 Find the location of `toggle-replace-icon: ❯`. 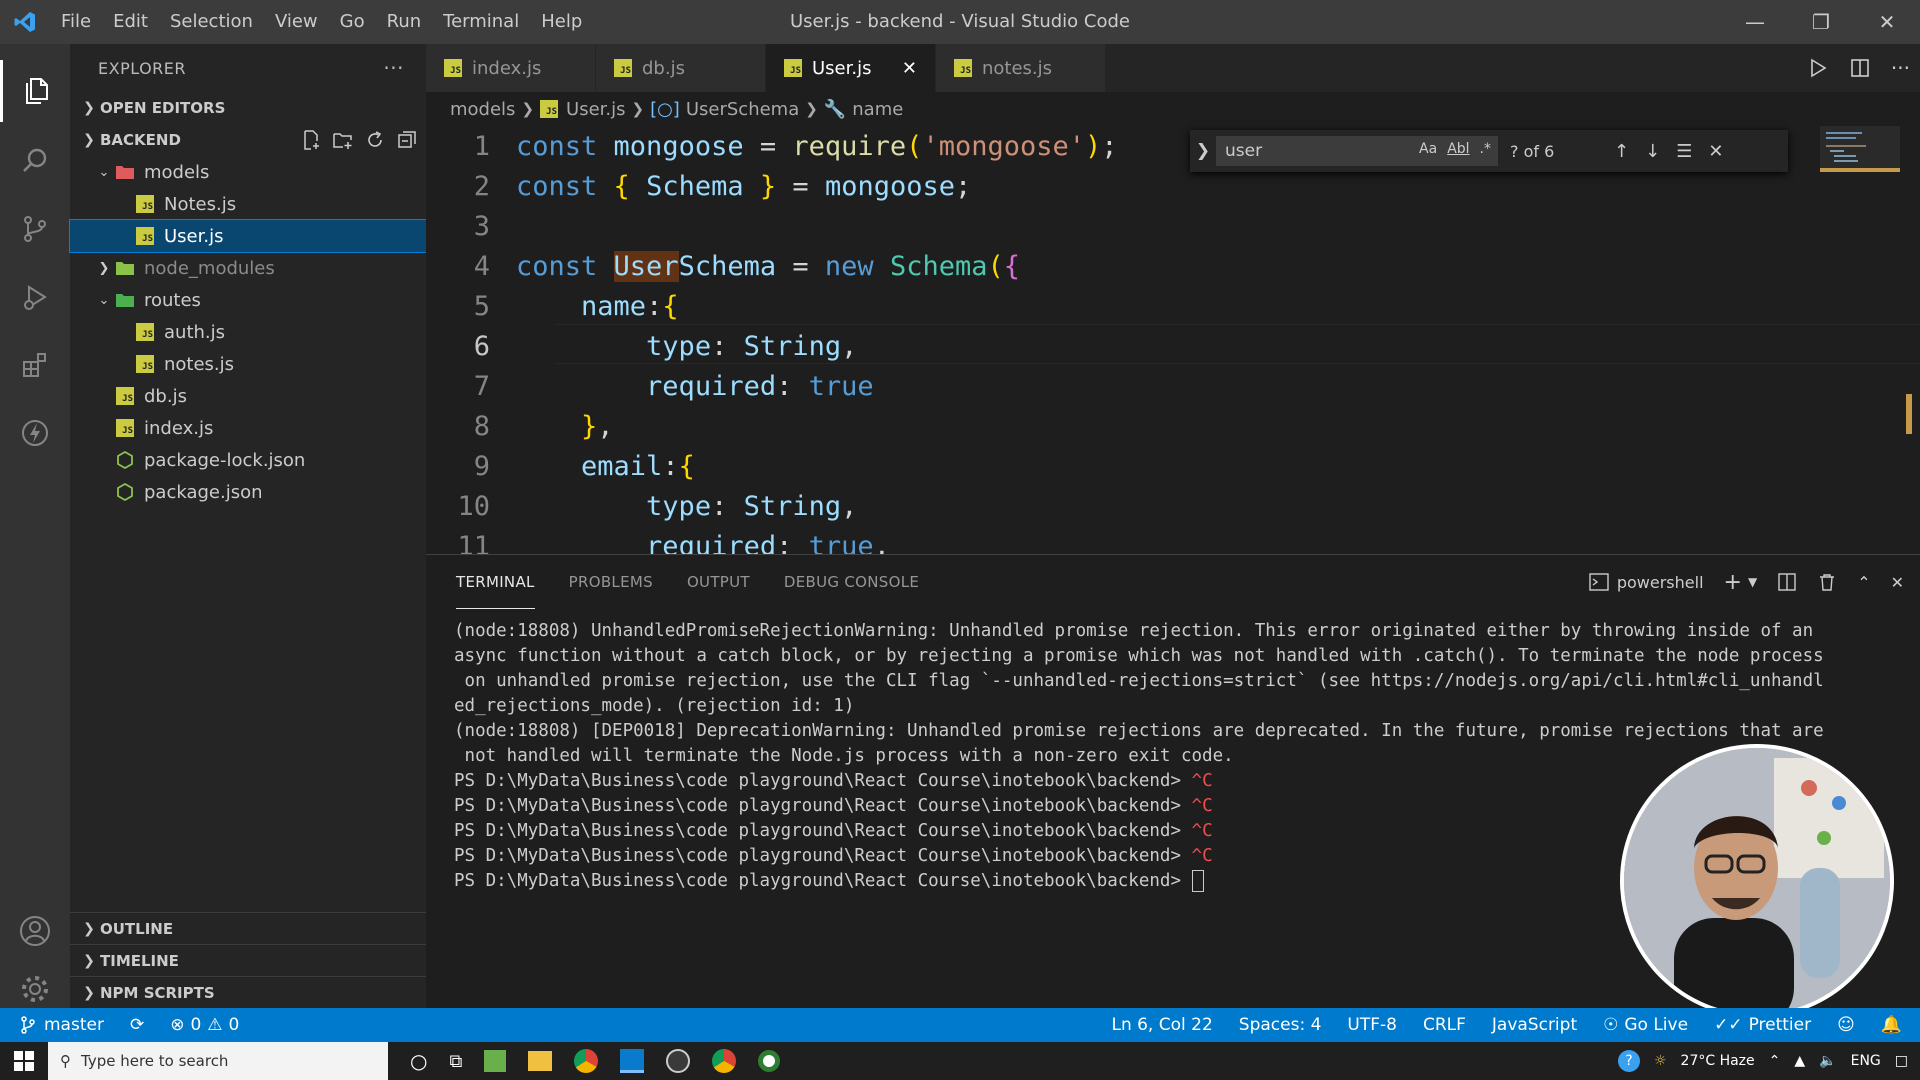

toggle-replace-icon: ❯ is located at coordinates (1203, 151).